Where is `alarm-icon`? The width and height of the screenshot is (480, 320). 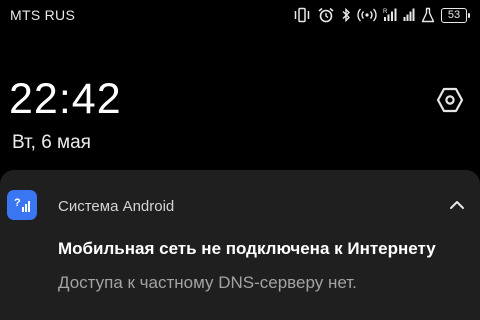 alarm-icon is located at coordinates (326, 15).